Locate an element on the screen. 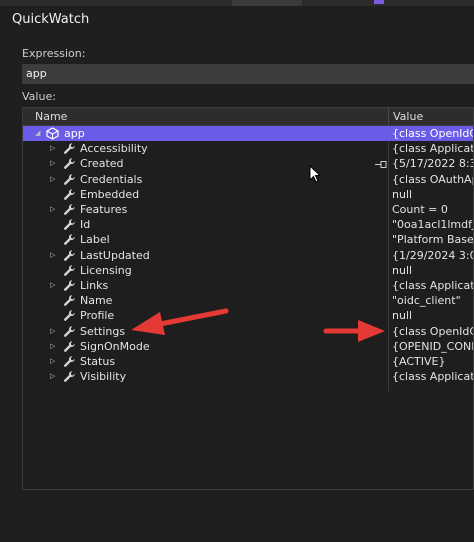 This screenshot has height=542, width=474. annotation-arrow-right is located at coordinates (354, 331).